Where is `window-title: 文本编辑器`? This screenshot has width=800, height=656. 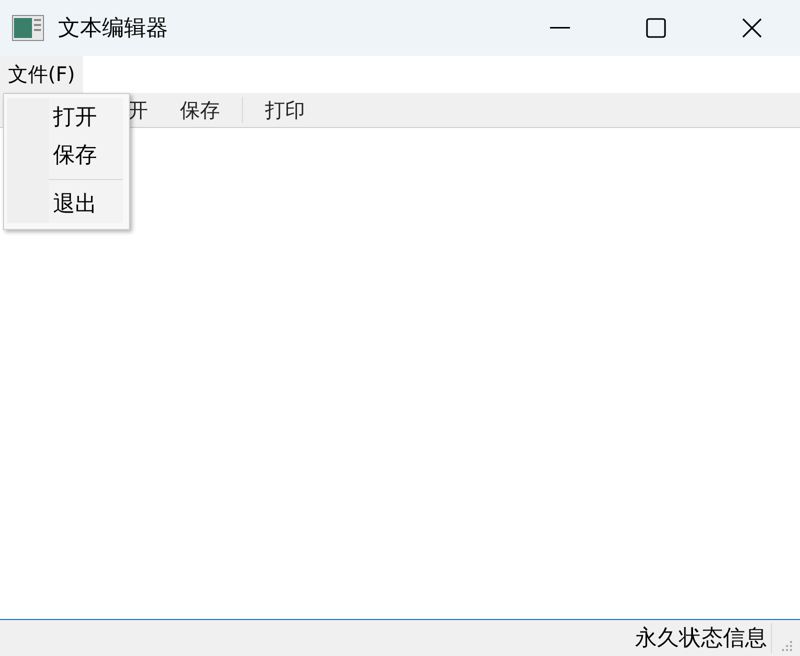 window-title: 文本编辑器 is located at coordinates (113, 29).